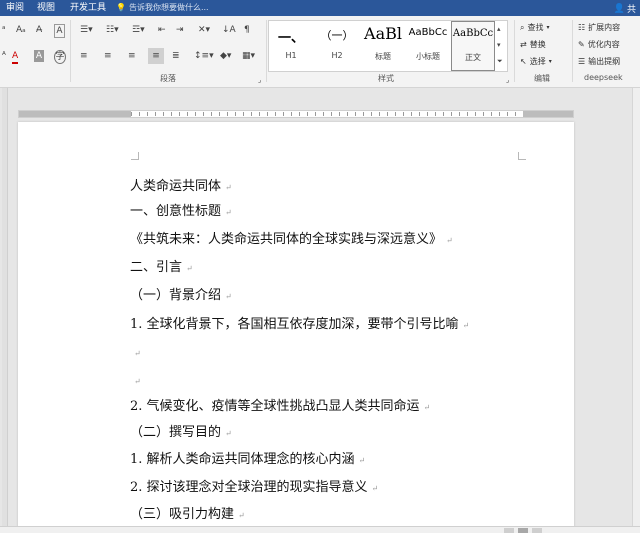 Image resolution: width=640 pixels, height=533 pixels. What do you see at coordinates (473, 57) in the screenshot?
I see `style-normal-name: 正文` at bounding box center [473, 57].